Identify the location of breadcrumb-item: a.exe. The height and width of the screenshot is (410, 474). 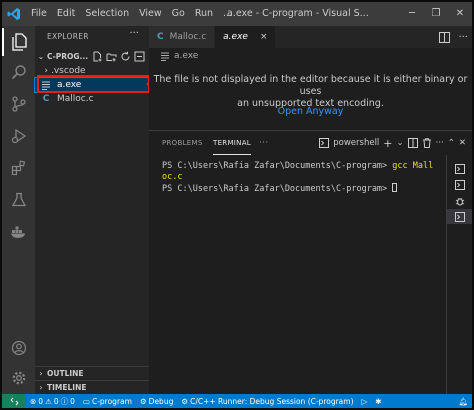
(186, 56).